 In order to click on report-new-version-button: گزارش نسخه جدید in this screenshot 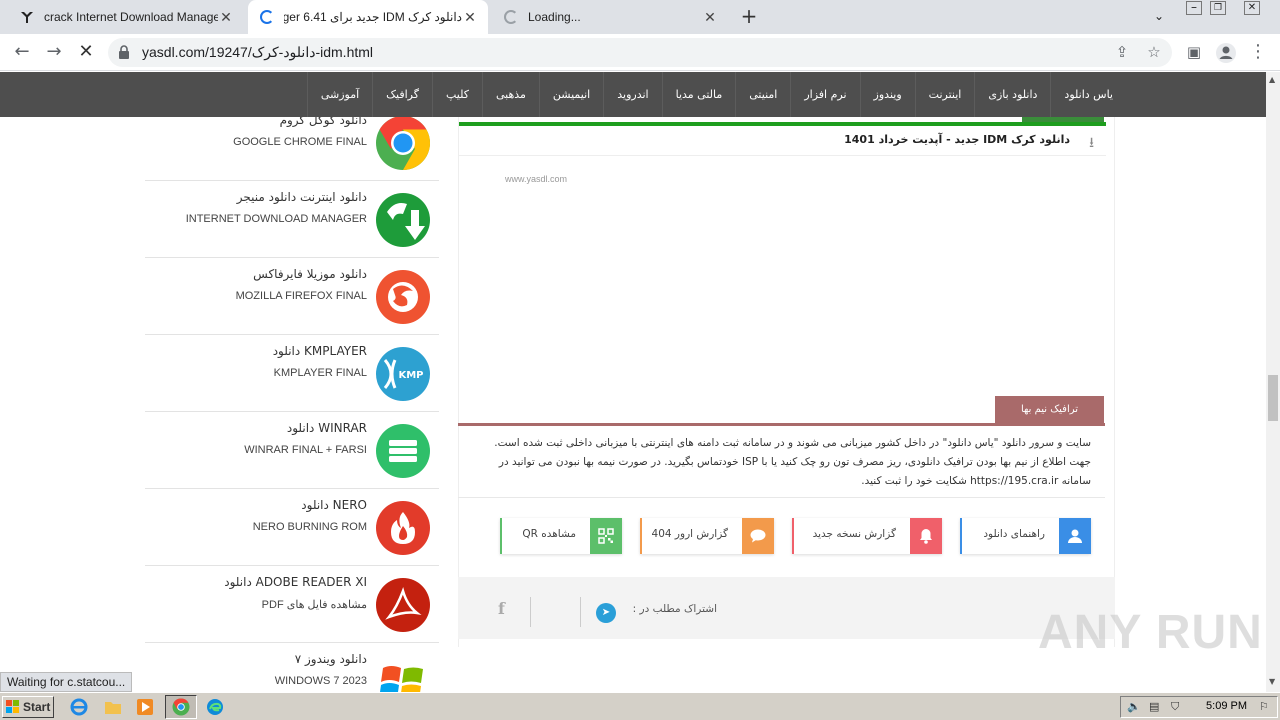, I will do `click(867, 536)`.